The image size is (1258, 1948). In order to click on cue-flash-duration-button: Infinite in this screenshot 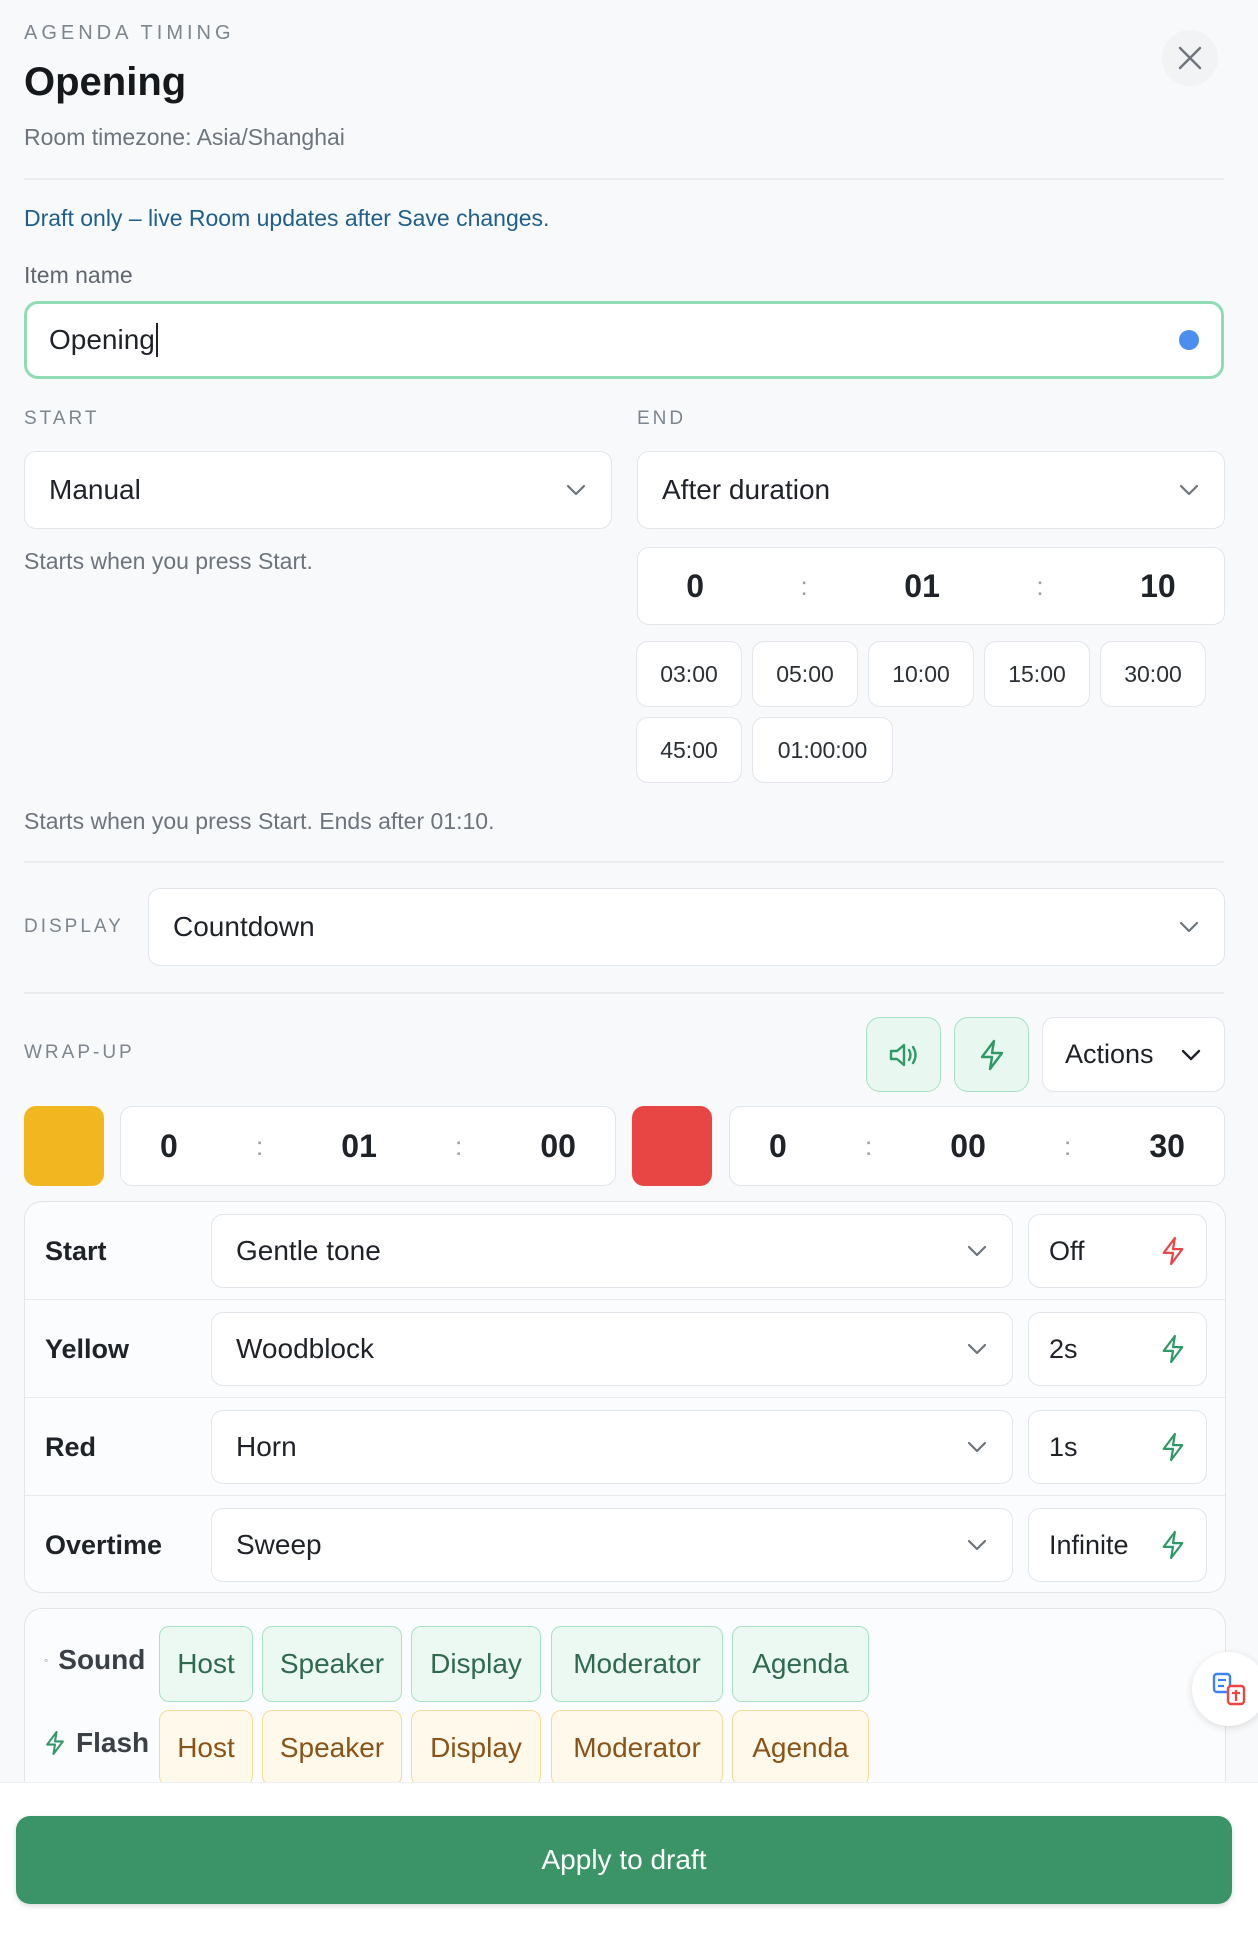, I will do `click(1117, 1545)`.